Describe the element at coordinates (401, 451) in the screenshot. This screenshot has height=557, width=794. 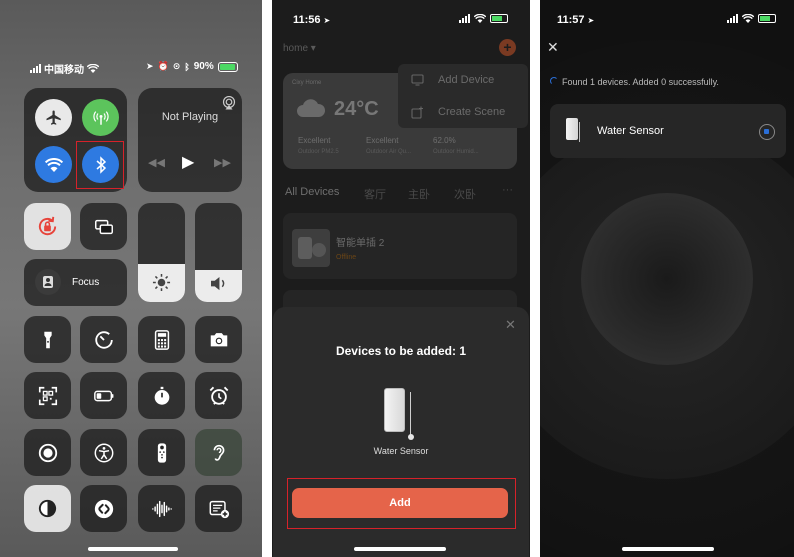
I see `sheet-device-name: Water Sensor` at that location.